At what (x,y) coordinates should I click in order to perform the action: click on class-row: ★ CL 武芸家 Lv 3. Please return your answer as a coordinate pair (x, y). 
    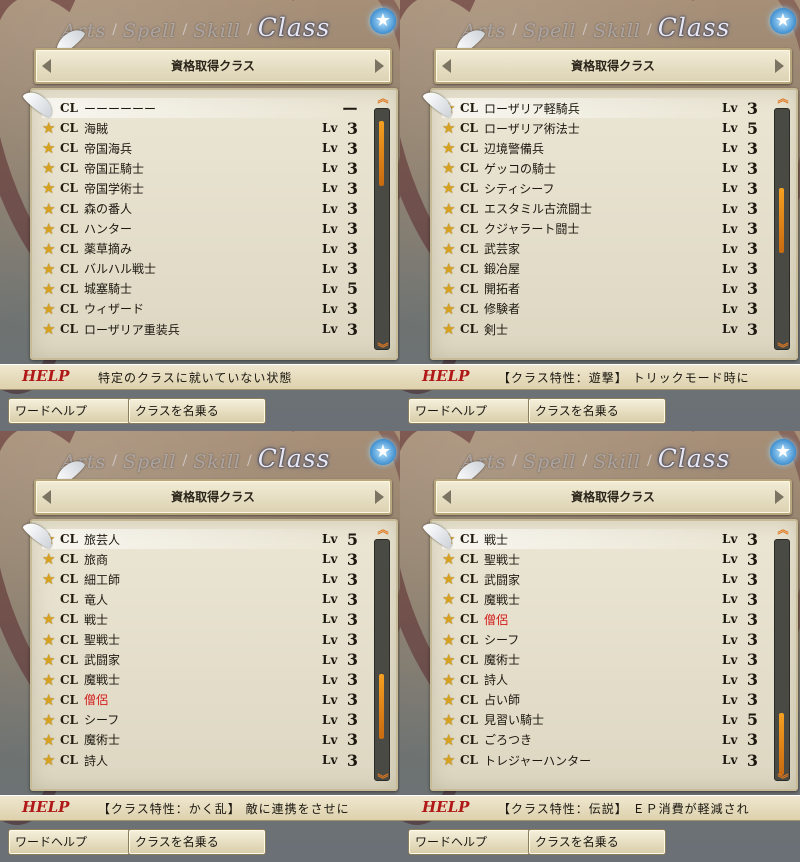
    Looking at the image, I should click on (600, 249).